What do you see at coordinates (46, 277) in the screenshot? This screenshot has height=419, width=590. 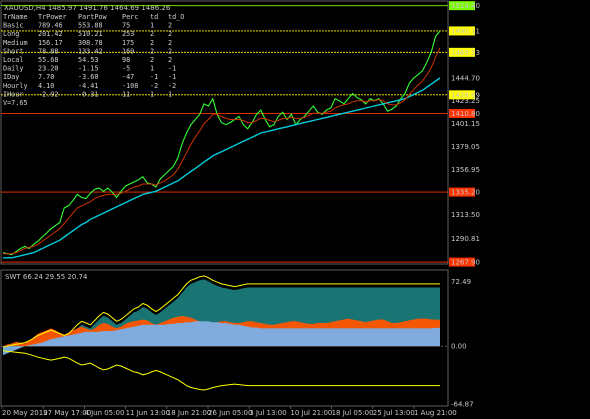 I see `oscillator-title: SWT 66.24 29.55 20.74` at bounding box center [46, 277].